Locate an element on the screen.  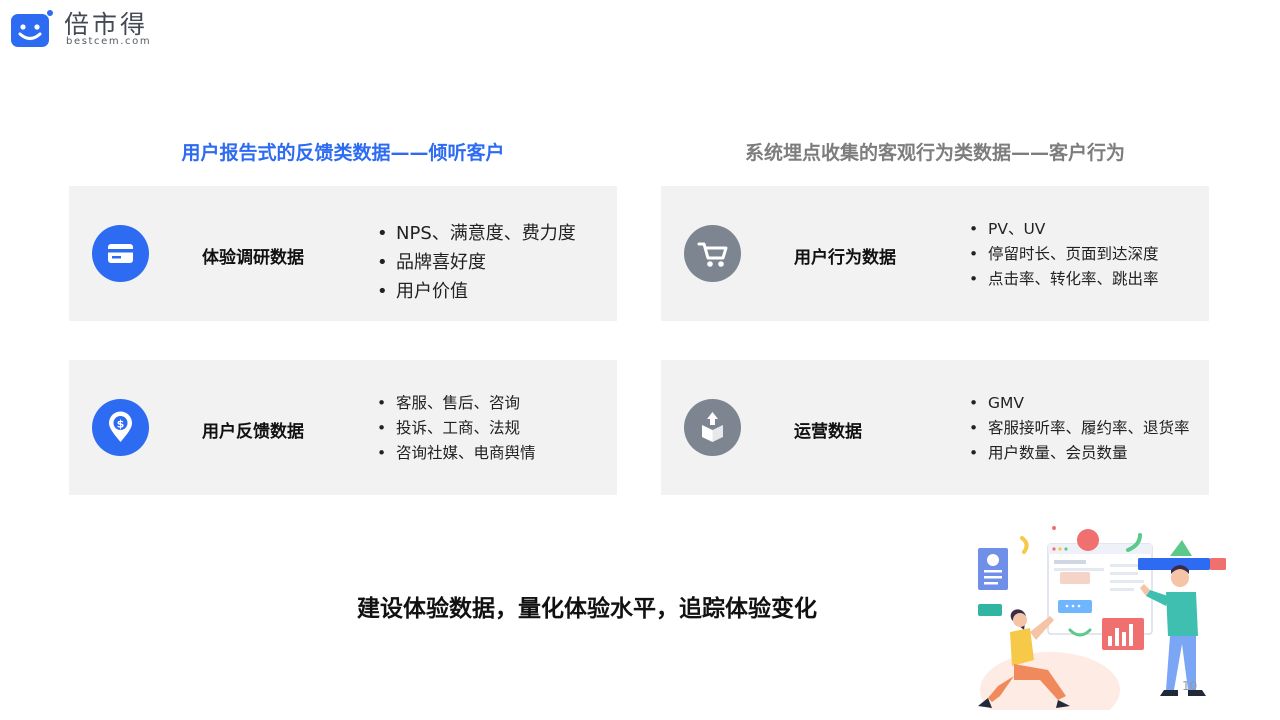
card-title: 运营数据 is located at coordinates (828, 432).